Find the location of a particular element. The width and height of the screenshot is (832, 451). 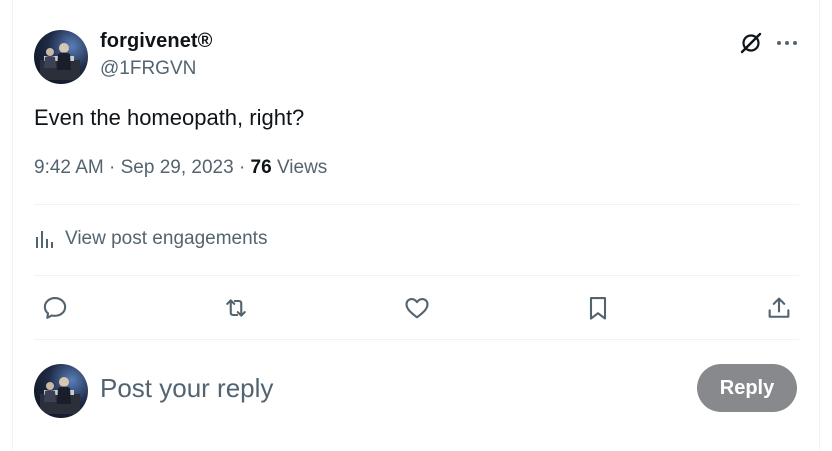

post-metadata: 9:42 AM · Sep 29, 2023 · 76 Views is located at coordinates (180, 168).